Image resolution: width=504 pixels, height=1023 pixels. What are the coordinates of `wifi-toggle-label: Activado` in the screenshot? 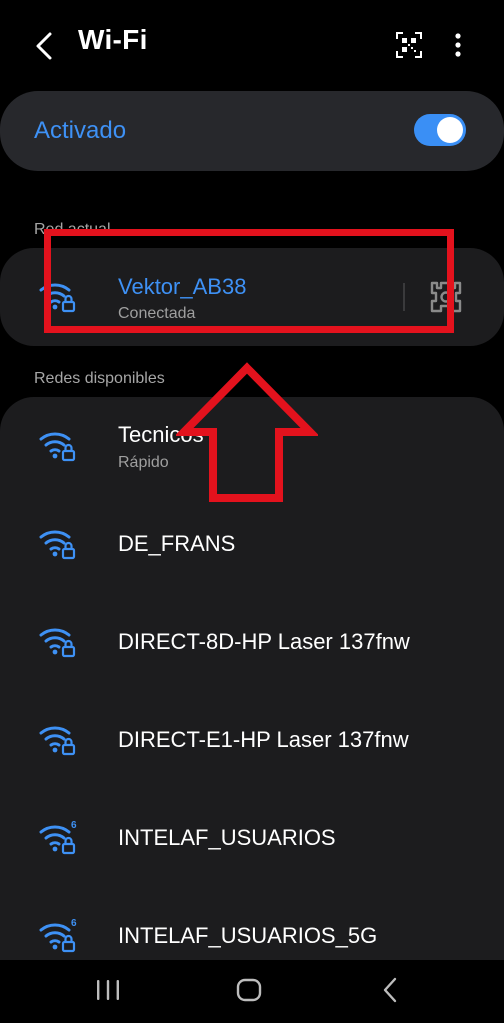 It's located at (80, 130).